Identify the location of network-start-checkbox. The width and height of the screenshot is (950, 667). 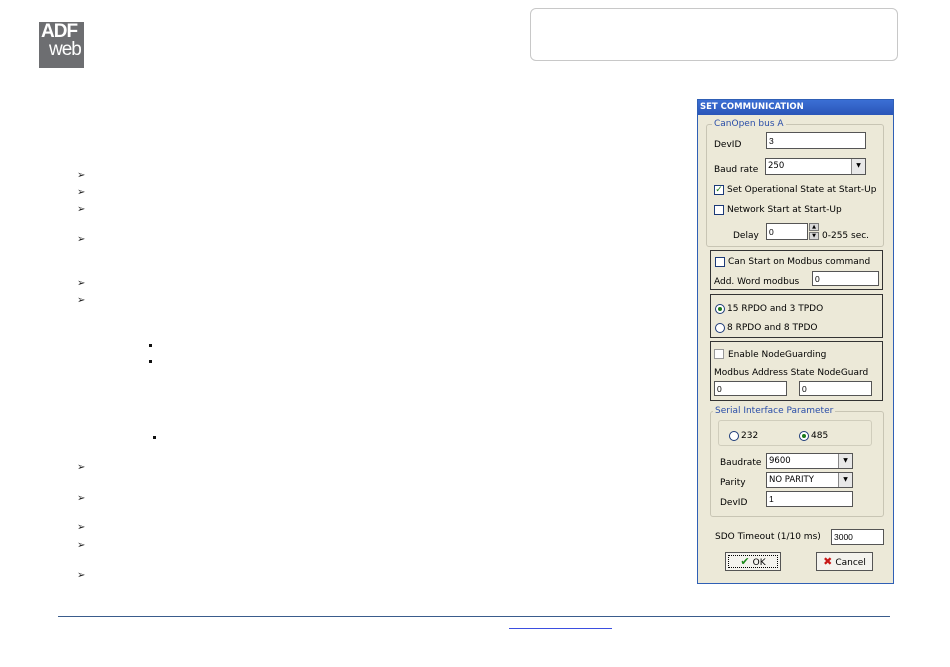
(719, 210).